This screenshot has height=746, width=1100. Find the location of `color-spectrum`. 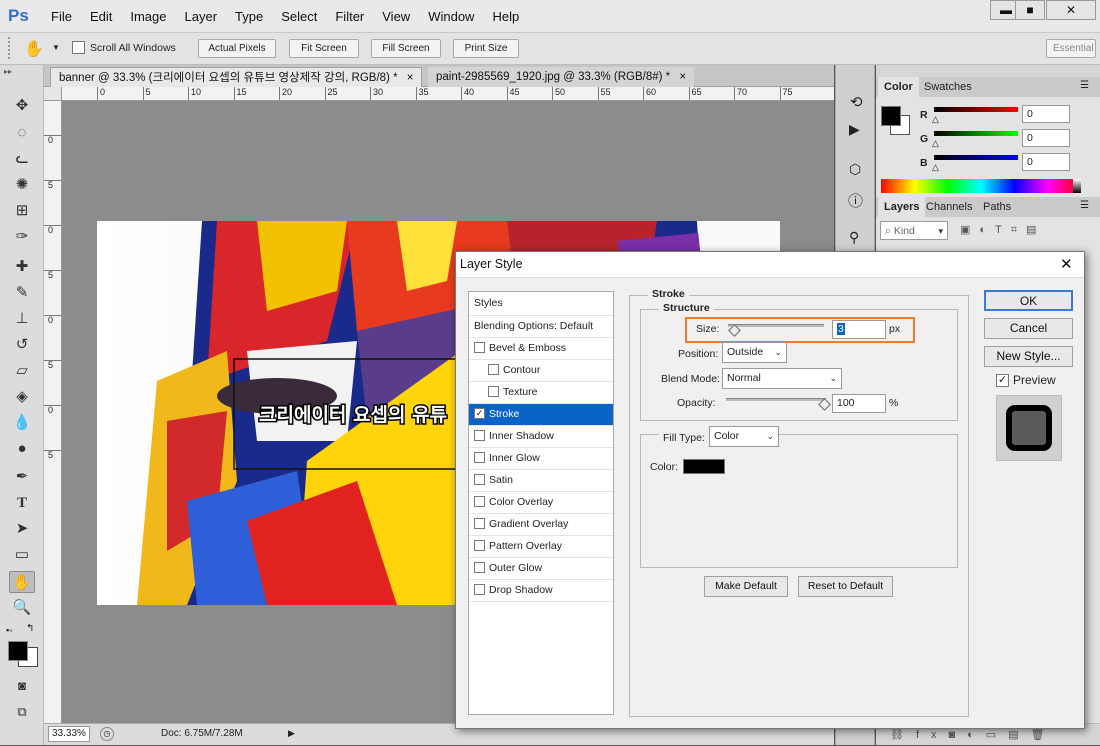

color-spectrum is located at coordinates (981, 186).